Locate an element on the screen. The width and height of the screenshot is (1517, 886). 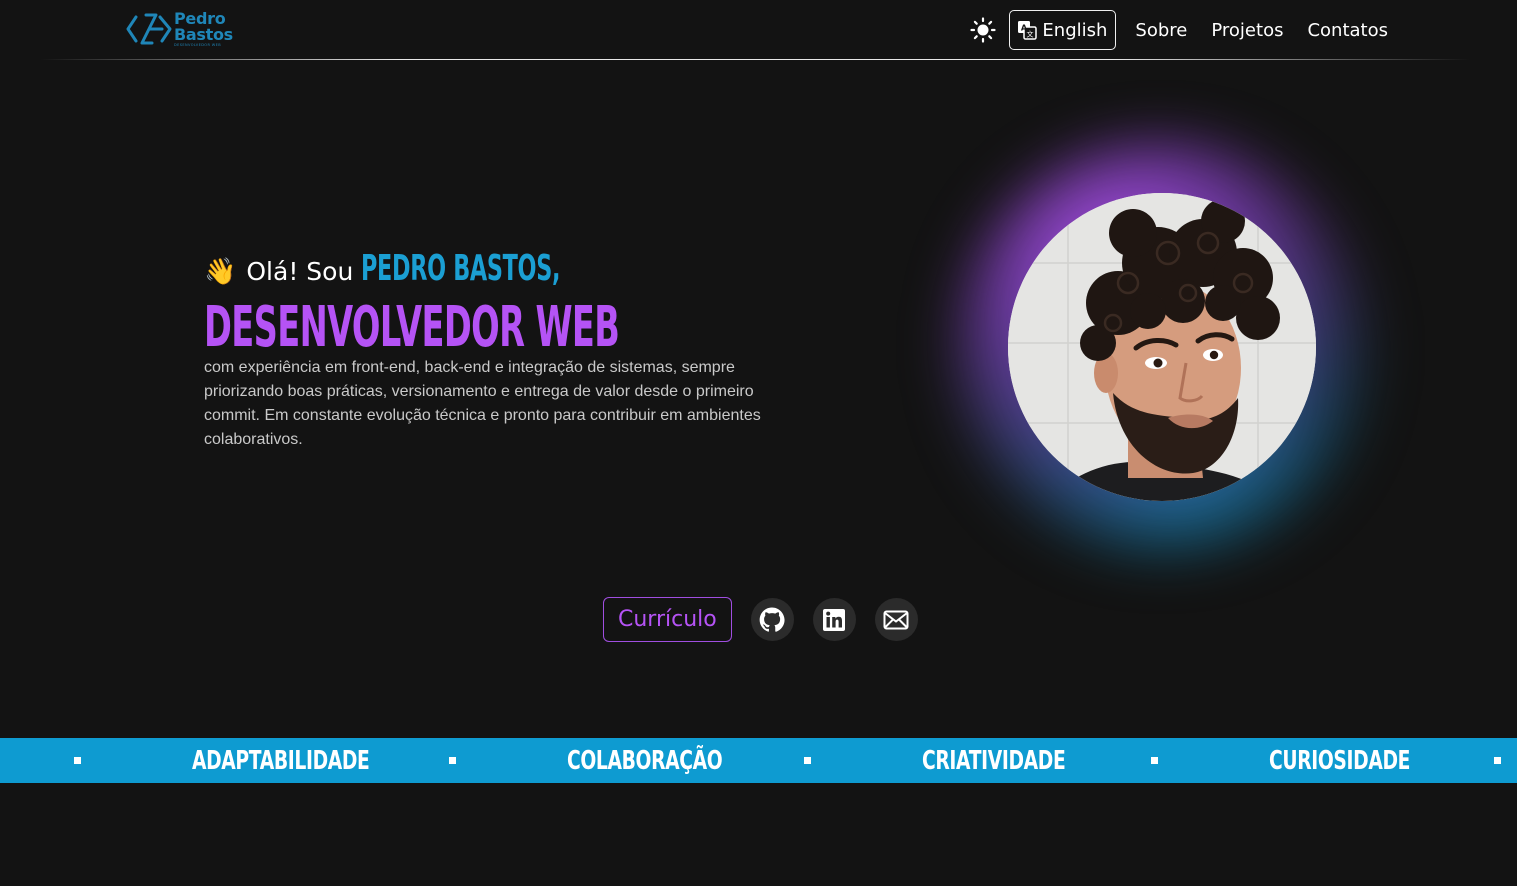
email-link is located at coordinates (896, 619).